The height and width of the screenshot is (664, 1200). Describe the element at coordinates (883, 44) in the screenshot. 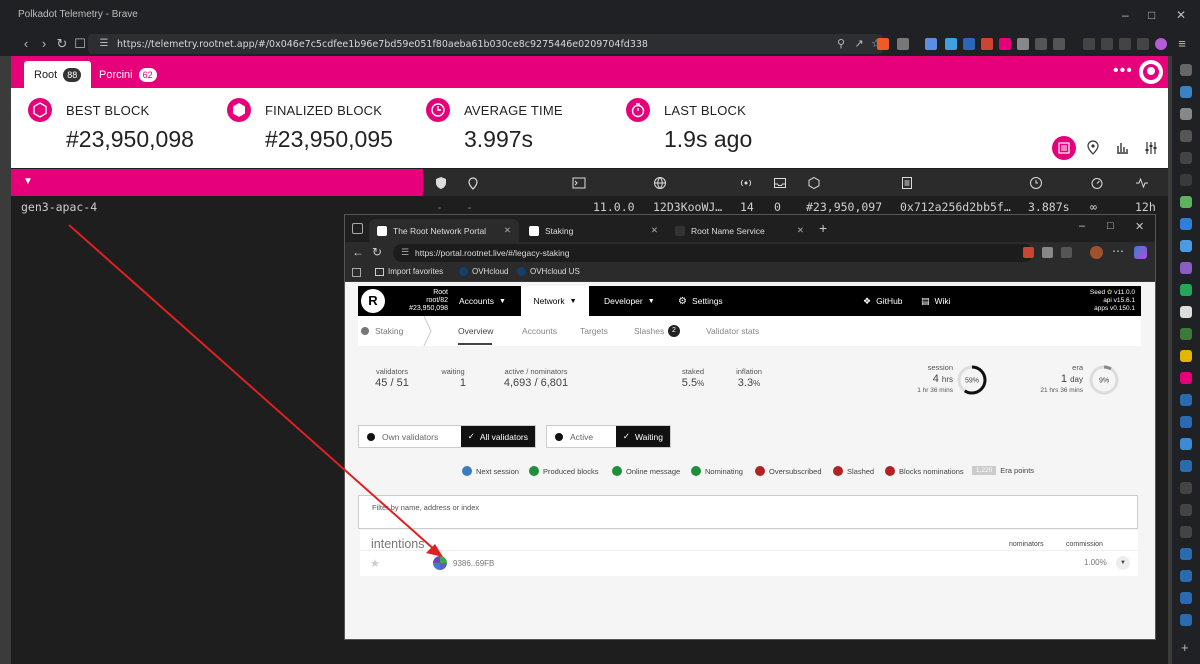

I see `brave-shield-icon` at that location.